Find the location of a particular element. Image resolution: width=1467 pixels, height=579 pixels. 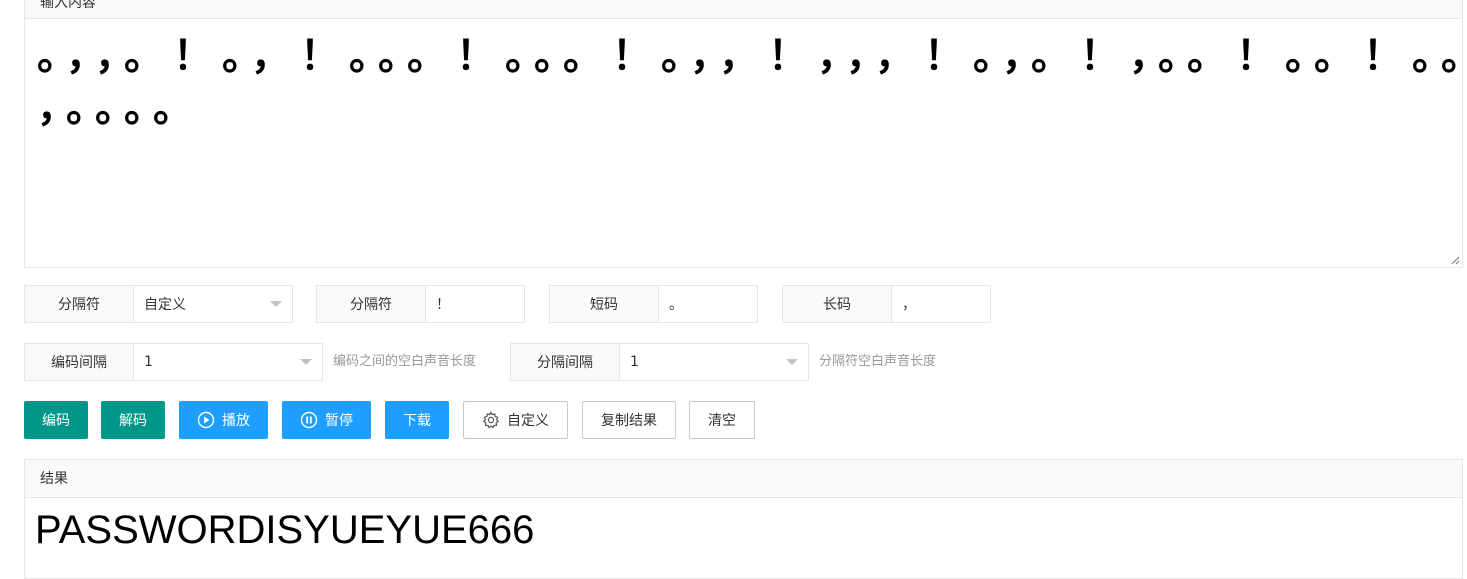

custom-button-label: 自定义 is located at coordinates (528, 421).